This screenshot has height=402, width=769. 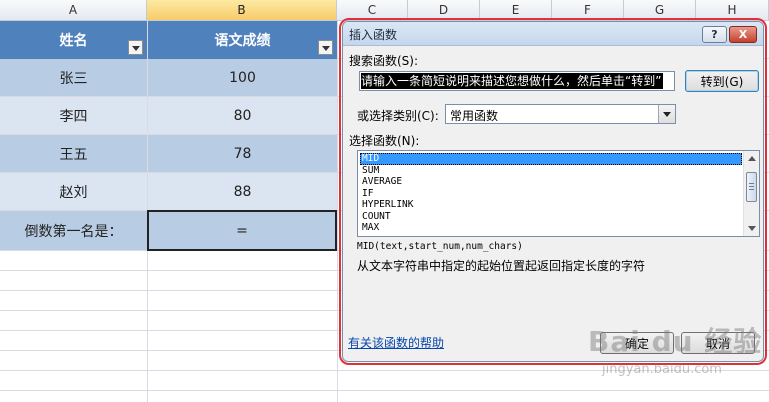 What do you see at coordinates (743, 34) in the screenshot?
I see `close-icon: X` at bounding box center [743, 34].